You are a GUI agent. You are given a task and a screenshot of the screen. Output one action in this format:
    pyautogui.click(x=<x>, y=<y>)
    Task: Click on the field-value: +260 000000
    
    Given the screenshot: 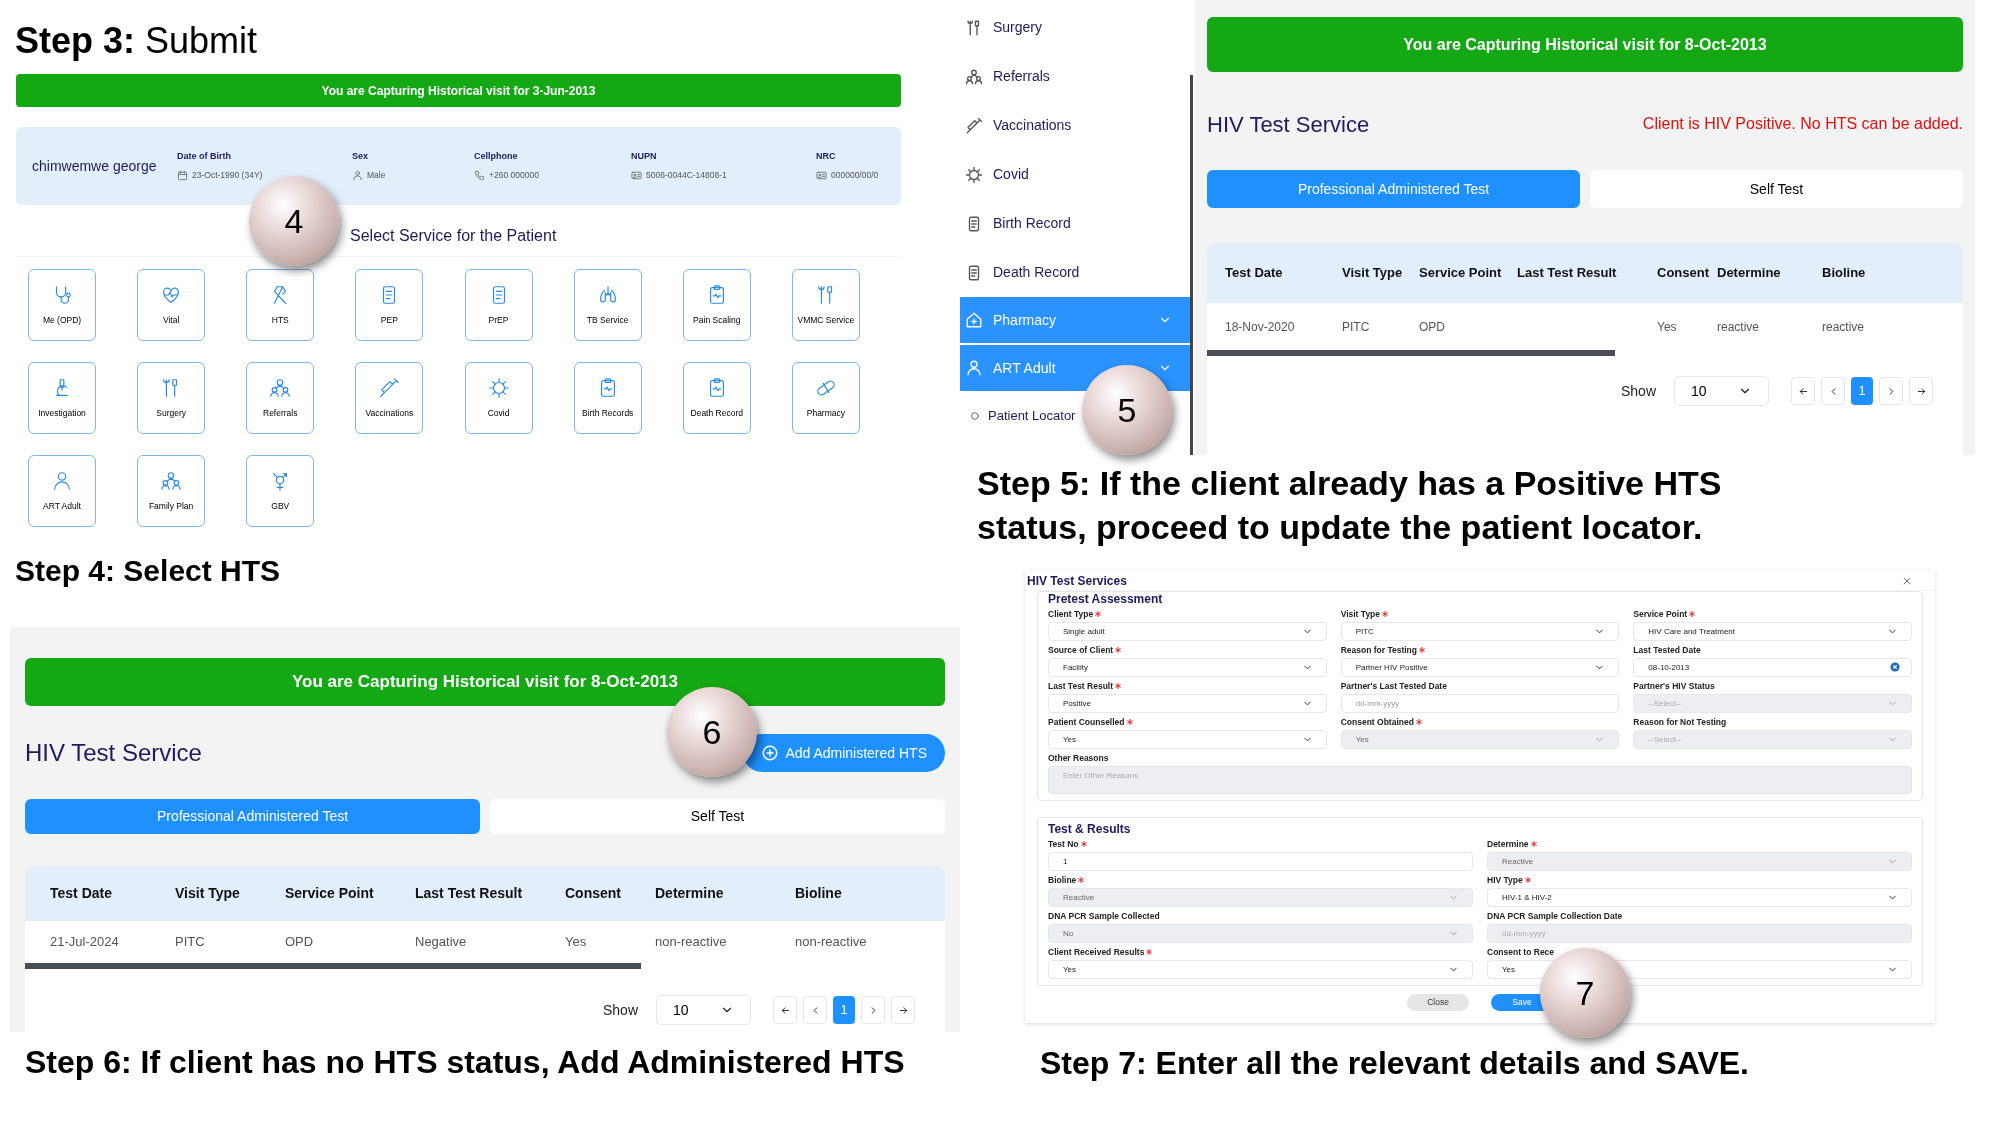 What is the action you would take?
    pyautogui.click(x=514, y=175)
    